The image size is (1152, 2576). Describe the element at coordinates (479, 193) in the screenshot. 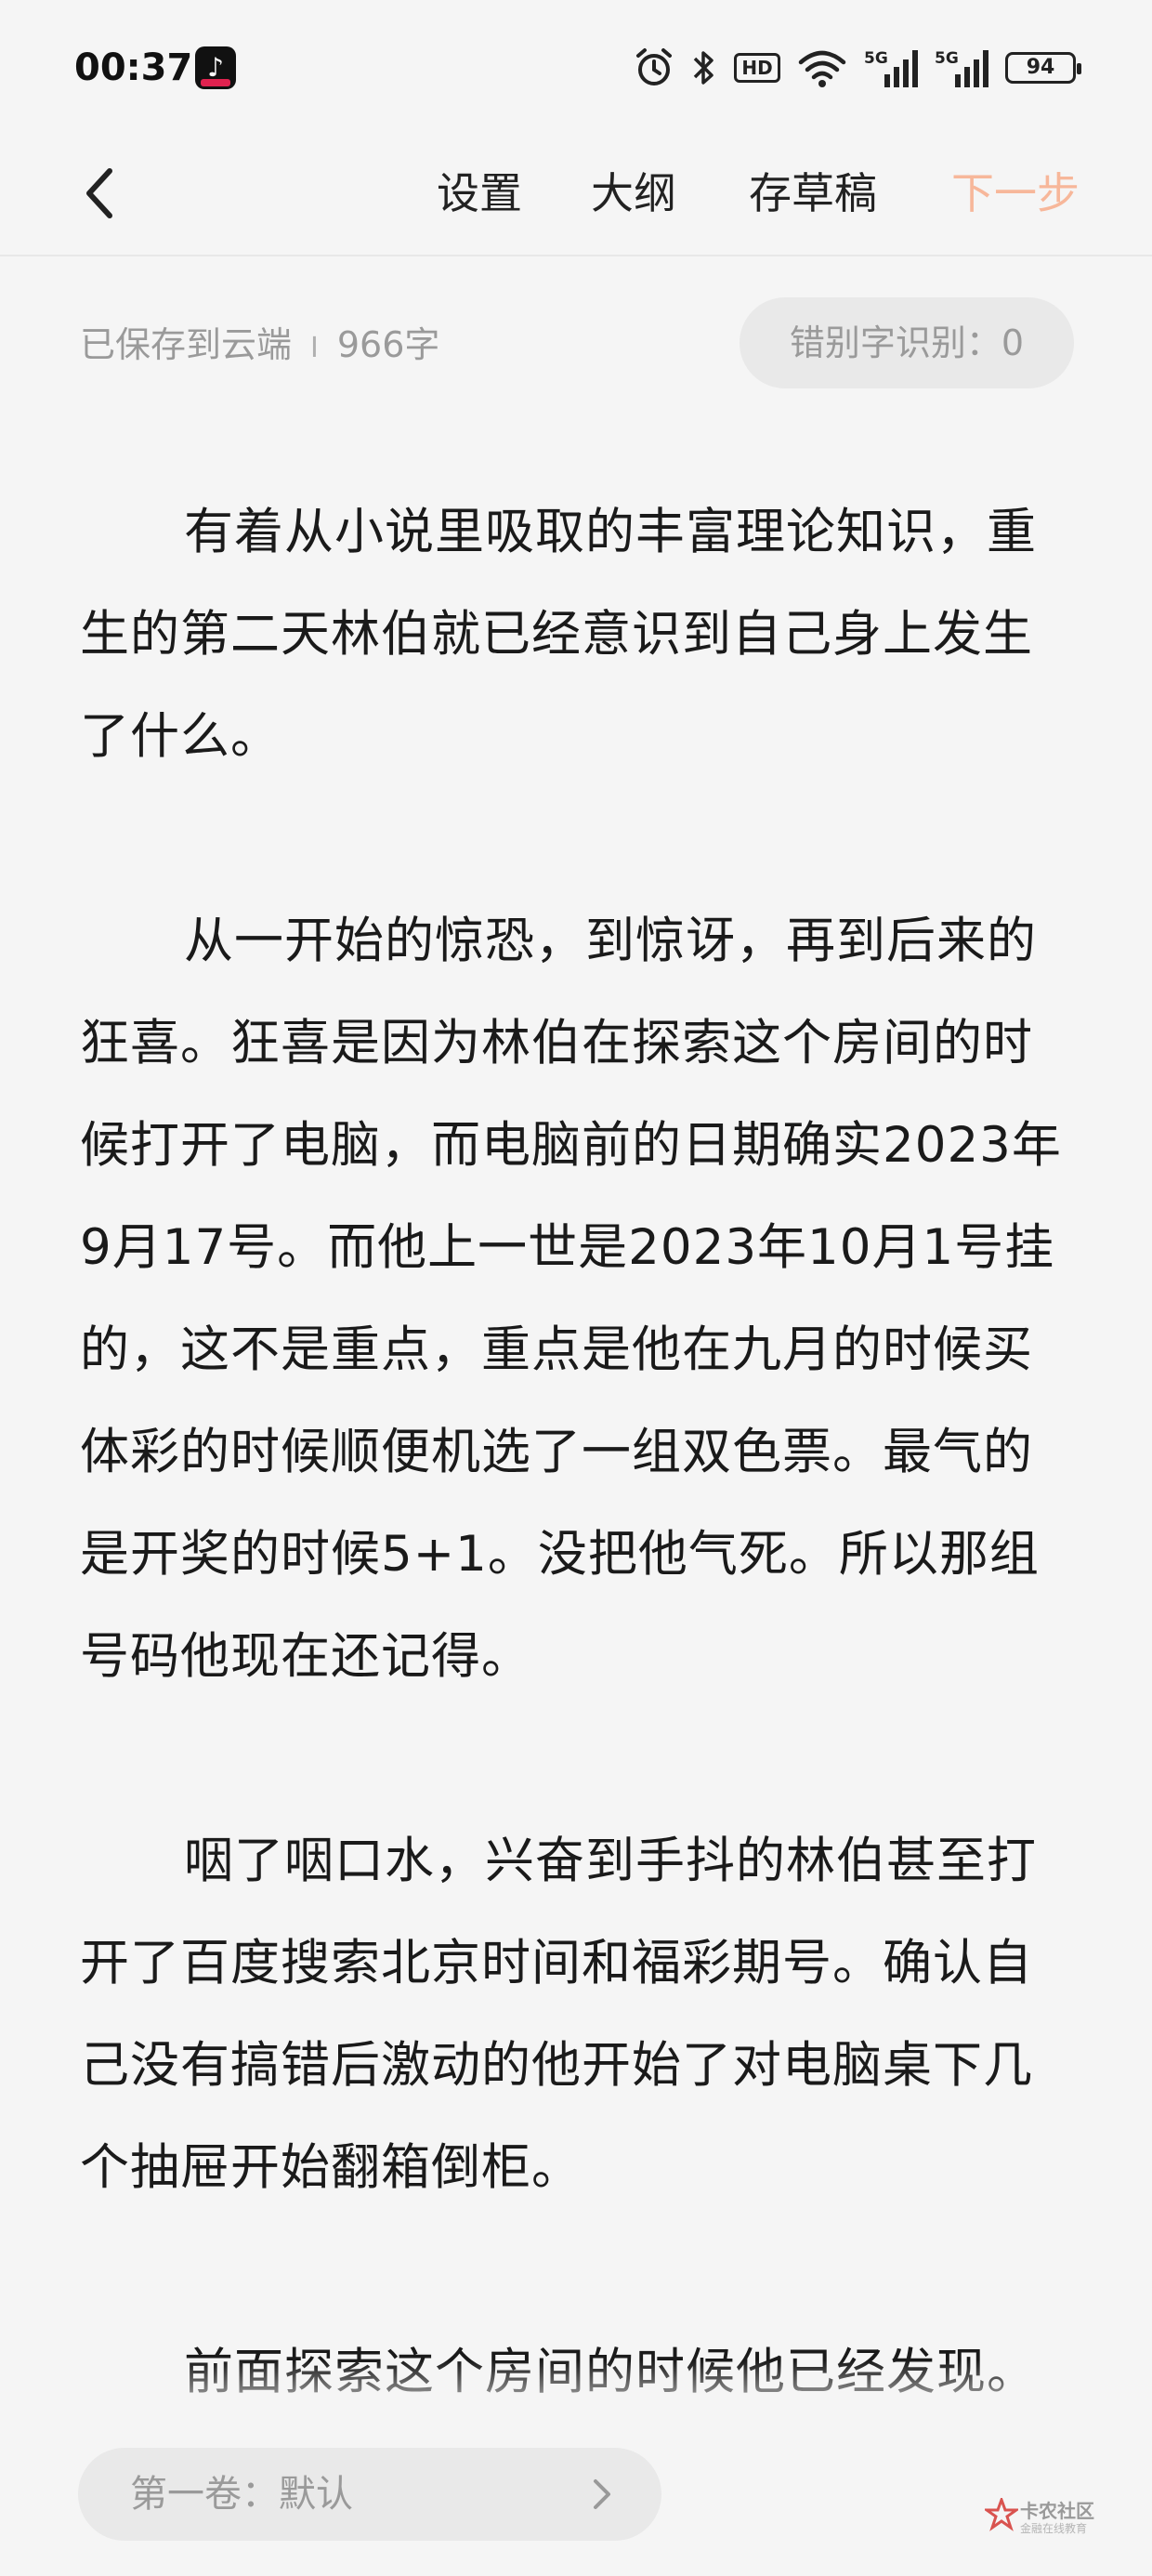

I see `settings-button: 设置` at that location.